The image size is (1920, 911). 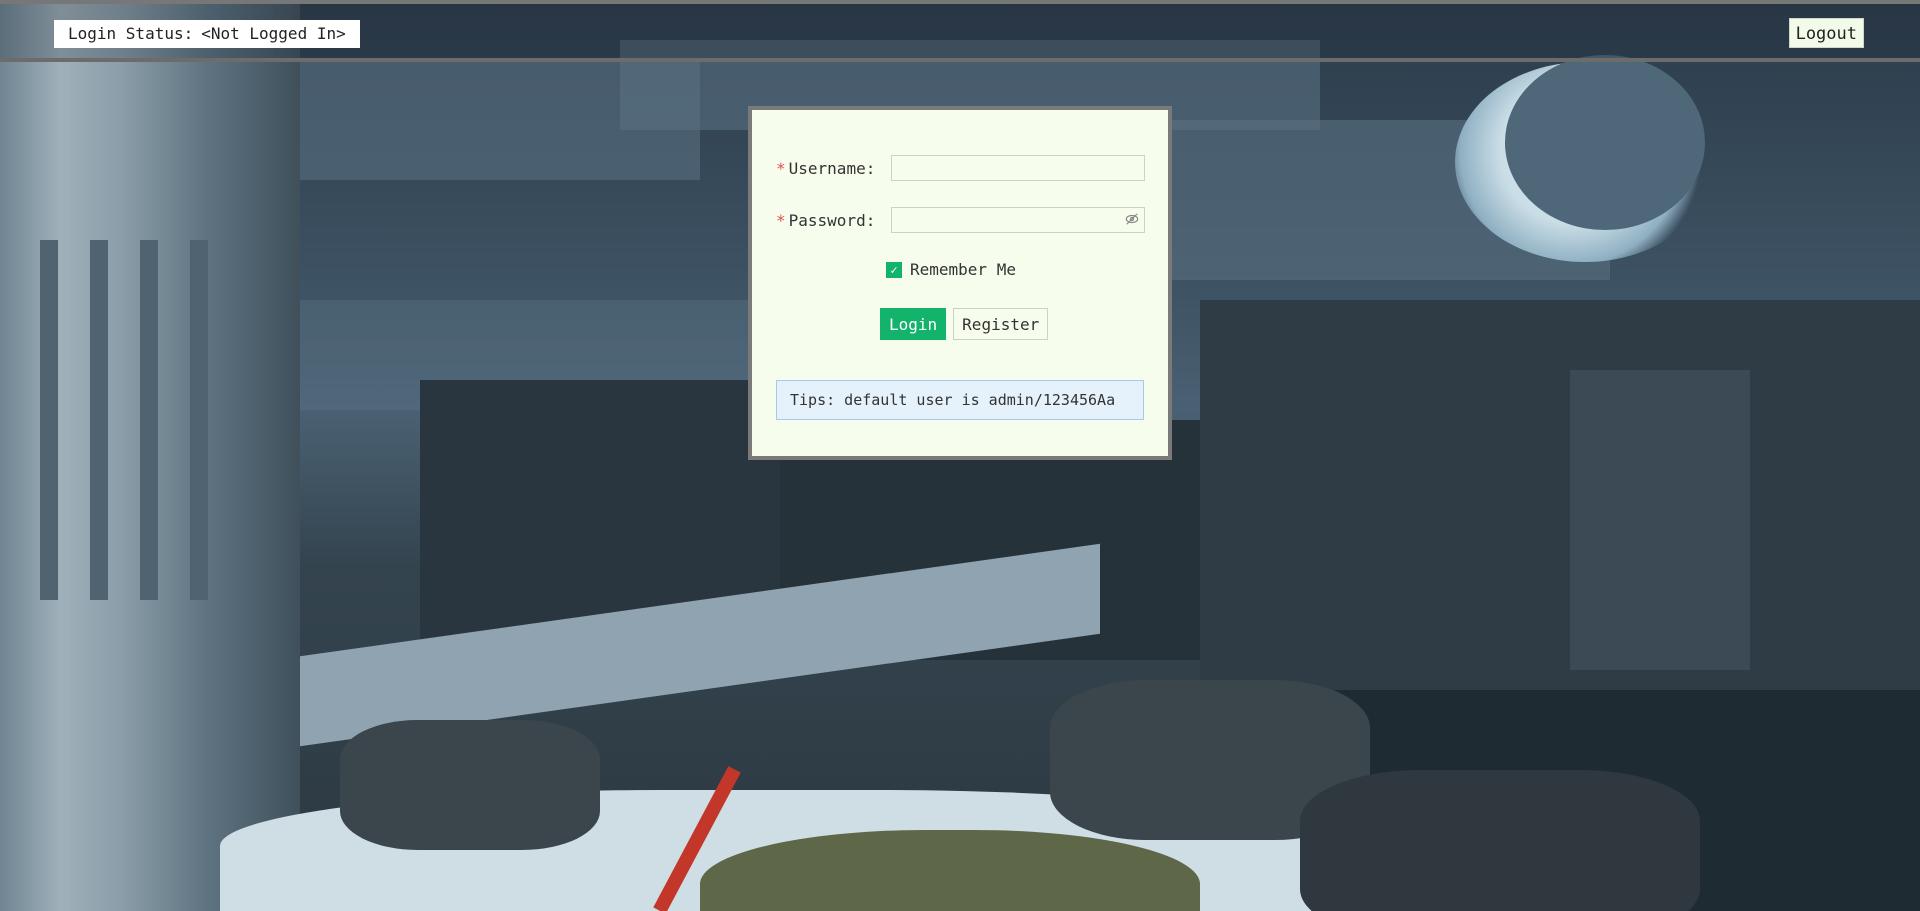 I want to click on moon-shadow, so click(x=1605, y=142).